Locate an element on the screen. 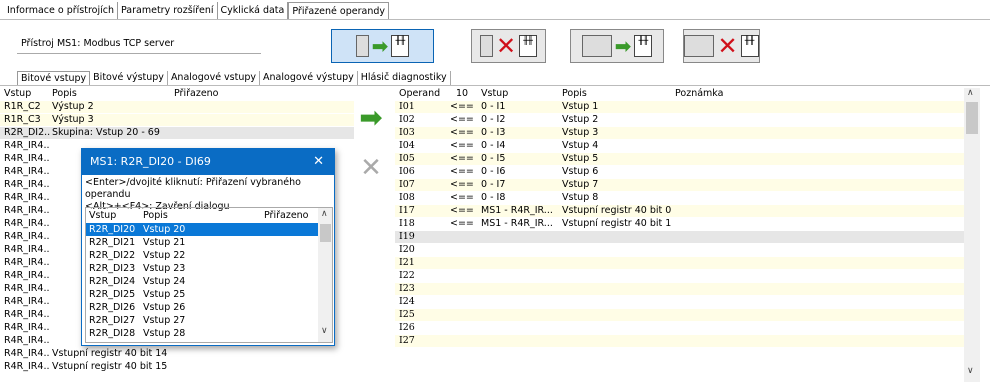 Image resolution: width=990 pixels, height=382 pixels. remove-operand-button: ✕ is located at coordinates (371, 168).